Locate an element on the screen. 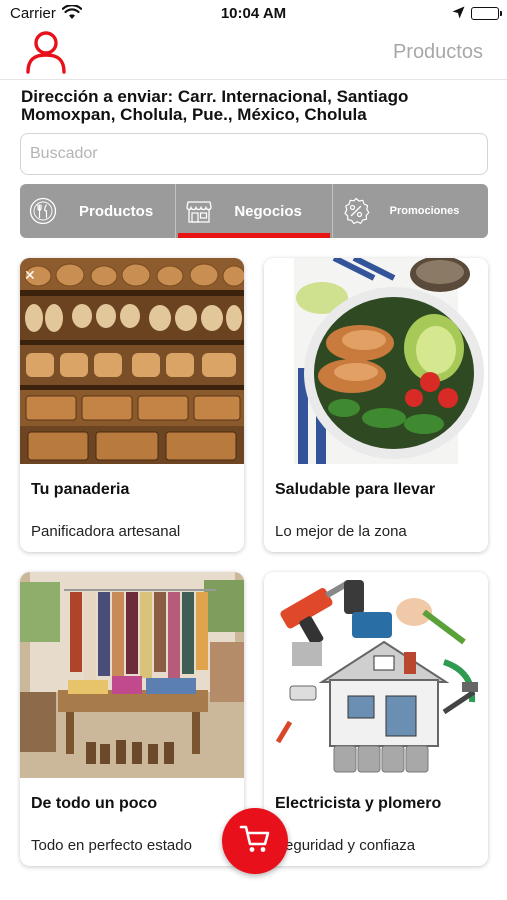 This screenshot has height=900, width=507. second-hand-market-photo is located at coordinates (132, 675).